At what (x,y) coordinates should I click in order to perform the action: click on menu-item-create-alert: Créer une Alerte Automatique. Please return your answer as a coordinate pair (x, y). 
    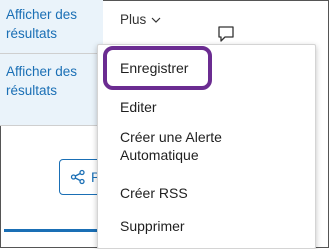
    Looking at the image, I should click on (184, 146).